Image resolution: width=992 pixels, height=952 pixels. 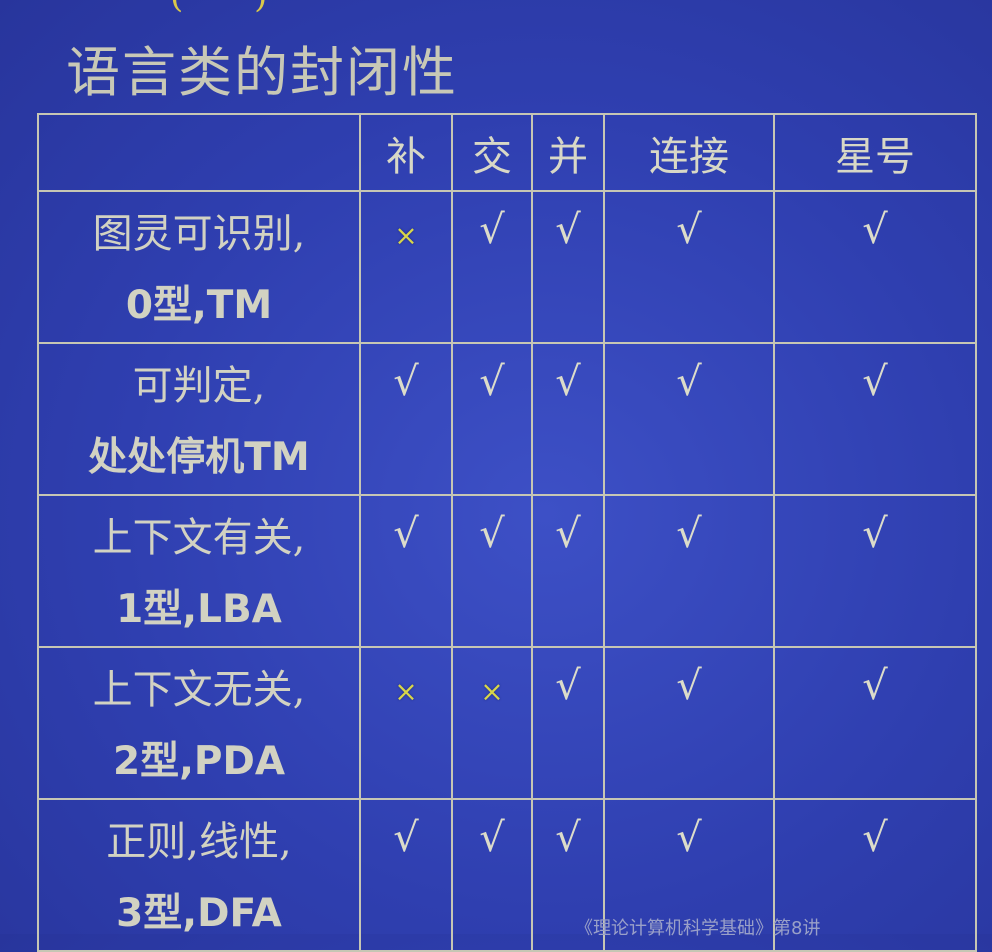 What do you see at coordinates (199, 267) in the screenshot?
I see `row-header-turing-recognizable: 图灵可识别, 0型,TM` at bounding box center [199, 267].